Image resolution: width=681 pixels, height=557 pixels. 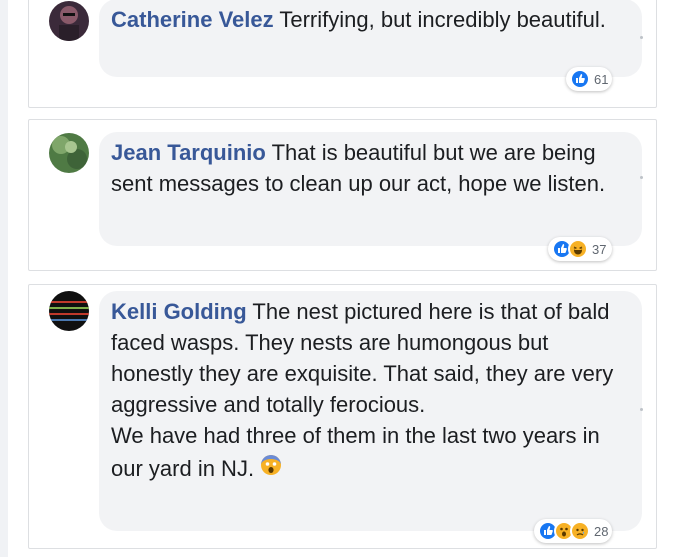 I want to click on comment-author: Kelli Golding, so click(x=179, y=311).